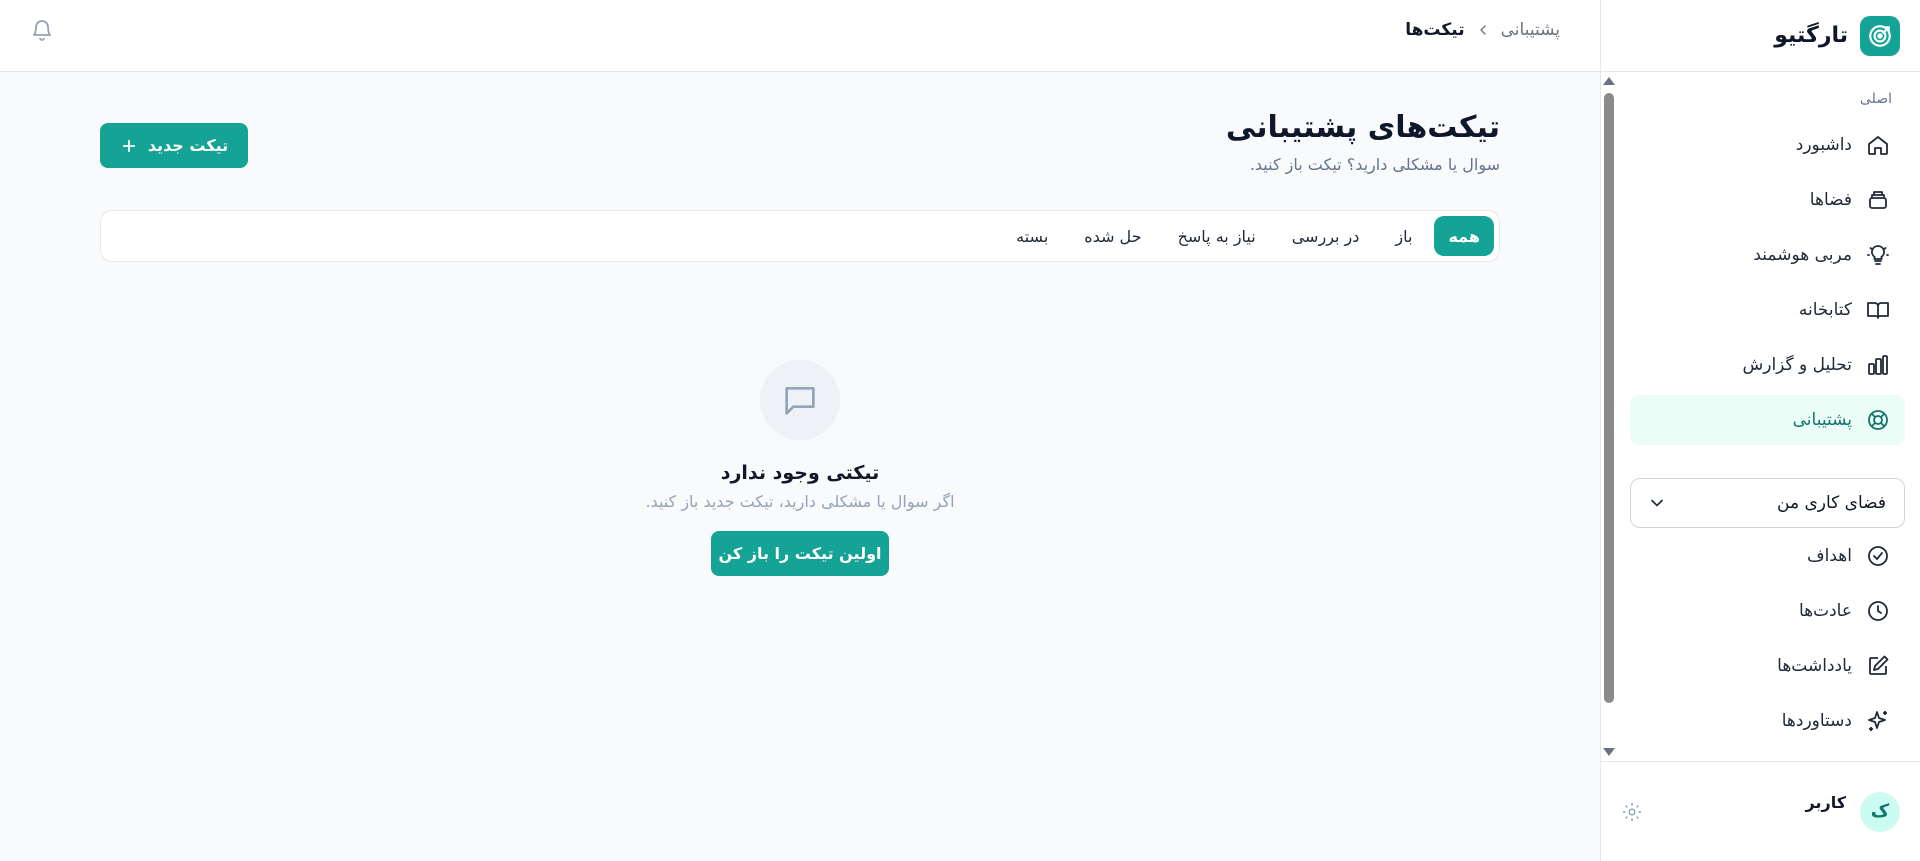 Image resolution: width=1920 pixels, height=861 pixels. Describe the element at coordinates (800, 473) in the screenshot. I see `empty-state-title: تیکتی وجود ندارد` at that location.